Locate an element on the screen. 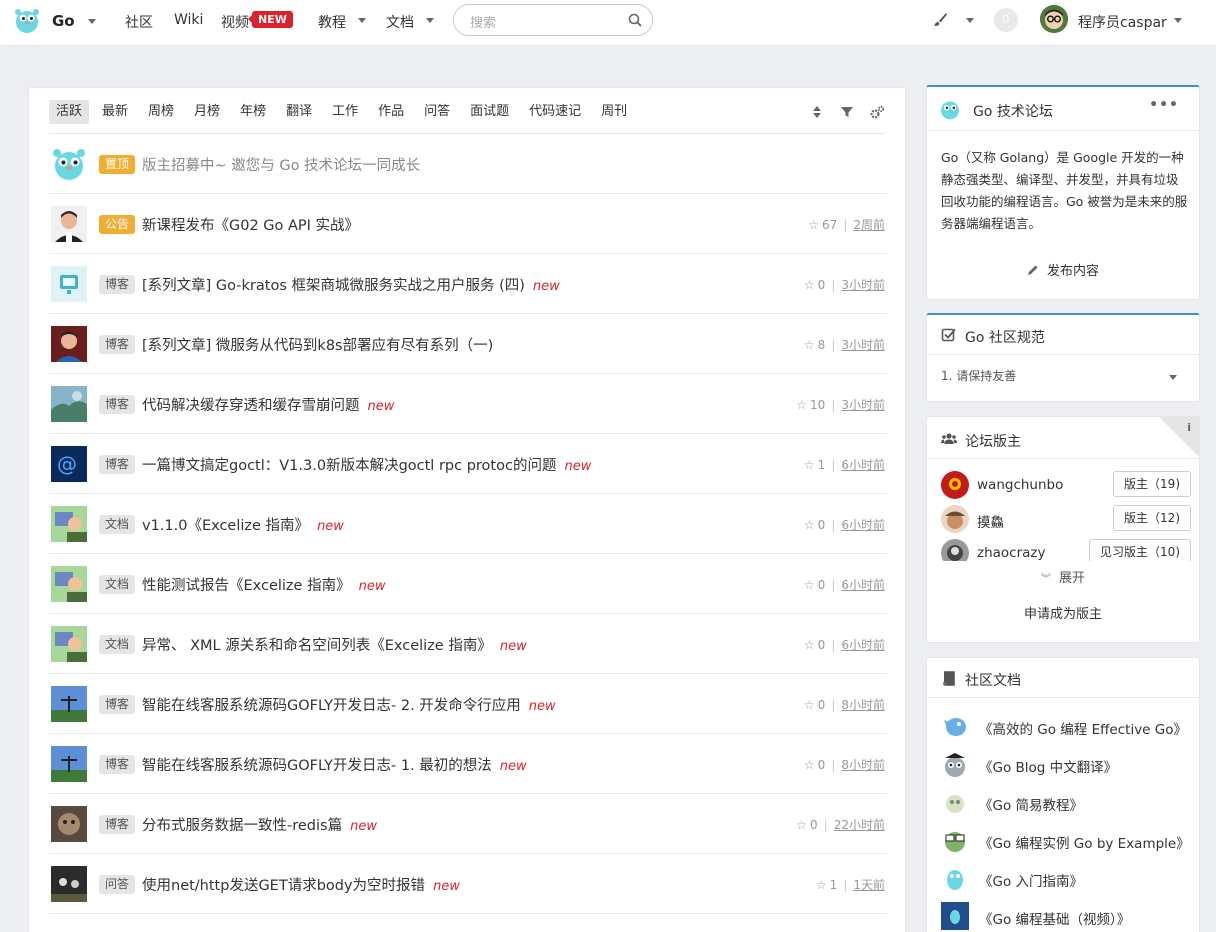 This screenshot has height=932, width=1216. topic-title: 分布式服务数据一致性-redis篇 new is located at coordinates (259, 824).